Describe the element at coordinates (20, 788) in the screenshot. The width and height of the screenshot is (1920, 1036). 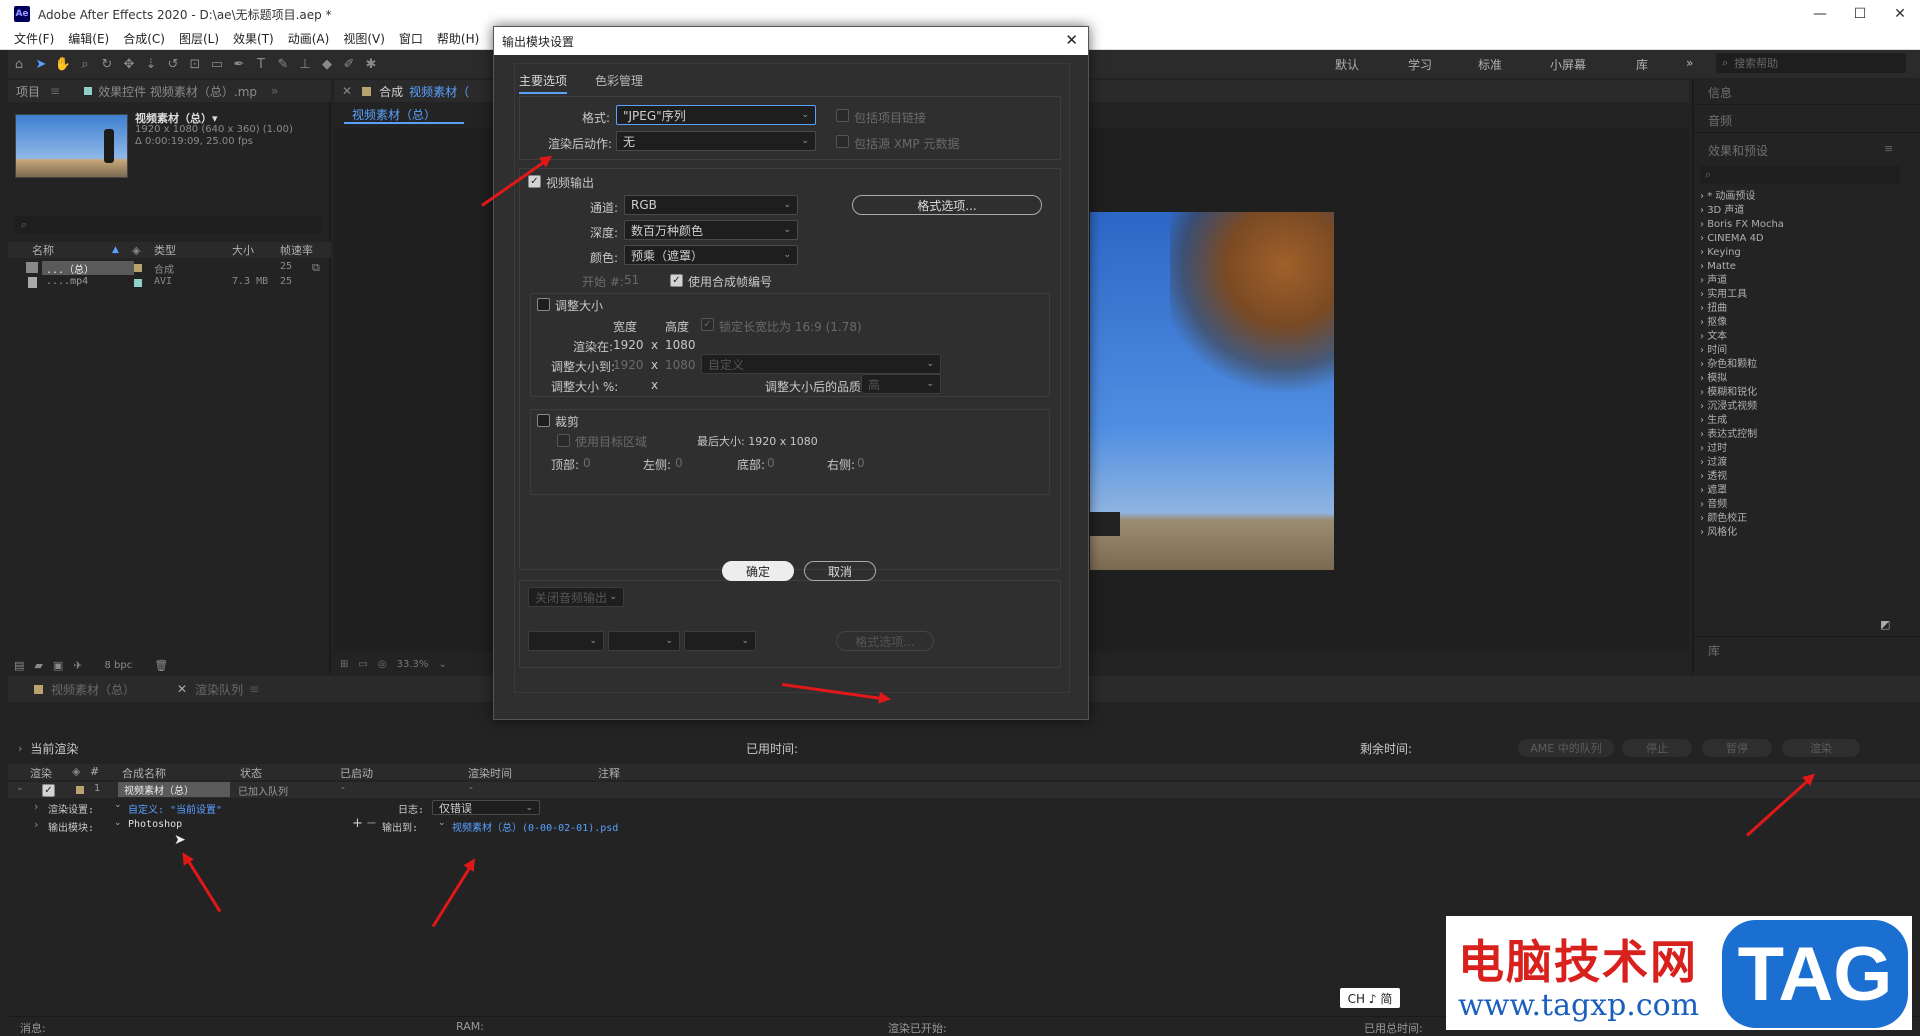
I see `collapse-icon: ⌄` at that location.